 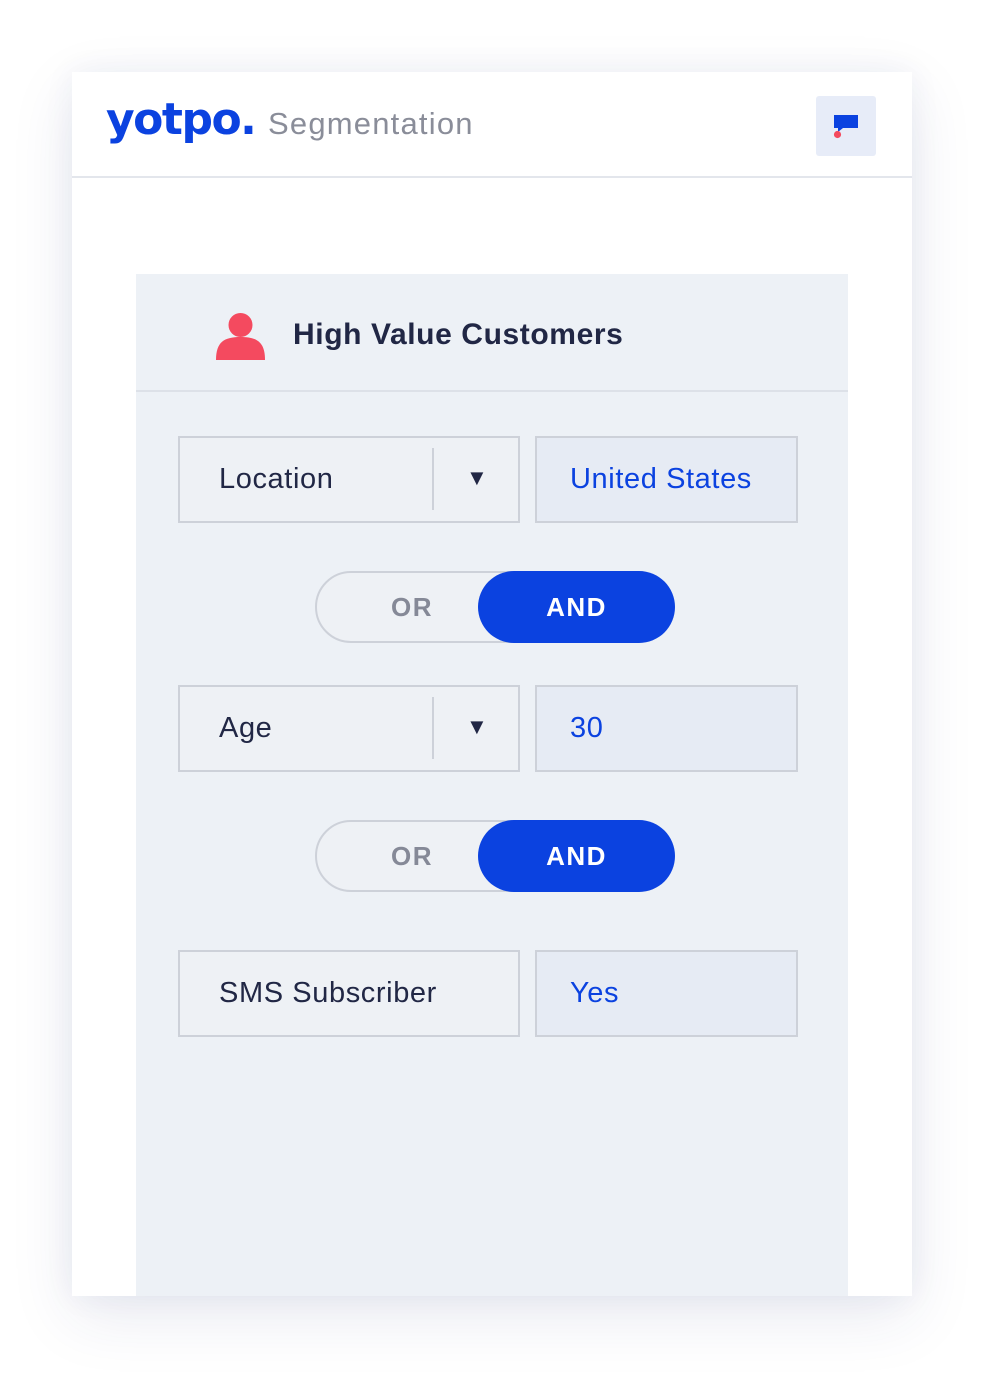 What do you see at coordinates (458, 334) in the screenshot?
I see `segment-name: High Value Customers` at bounding box center [458, 334].